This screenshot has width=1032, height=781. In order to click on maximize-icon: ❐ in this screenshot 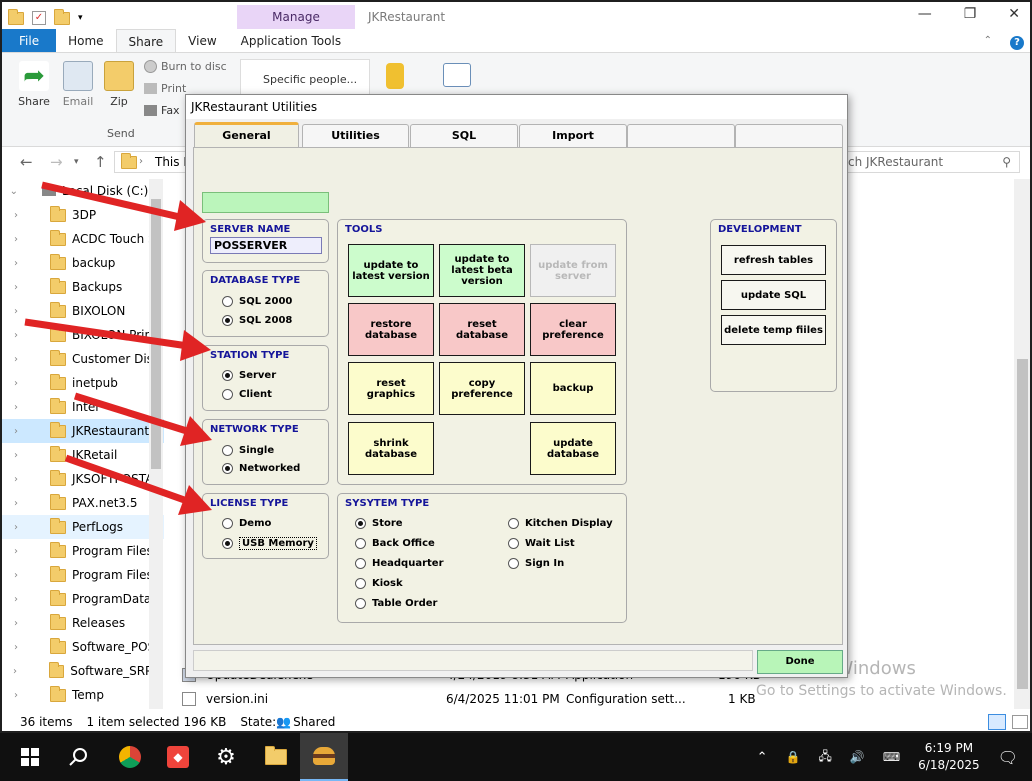, I will do `click(970, 14)`.